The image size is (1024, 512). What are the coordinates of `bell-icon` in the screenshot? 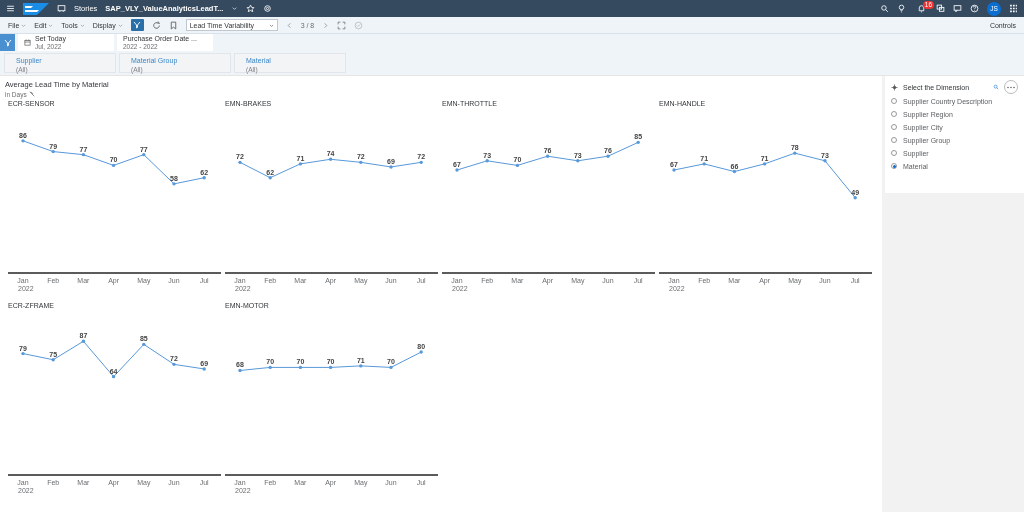 It's located at (921, 8).